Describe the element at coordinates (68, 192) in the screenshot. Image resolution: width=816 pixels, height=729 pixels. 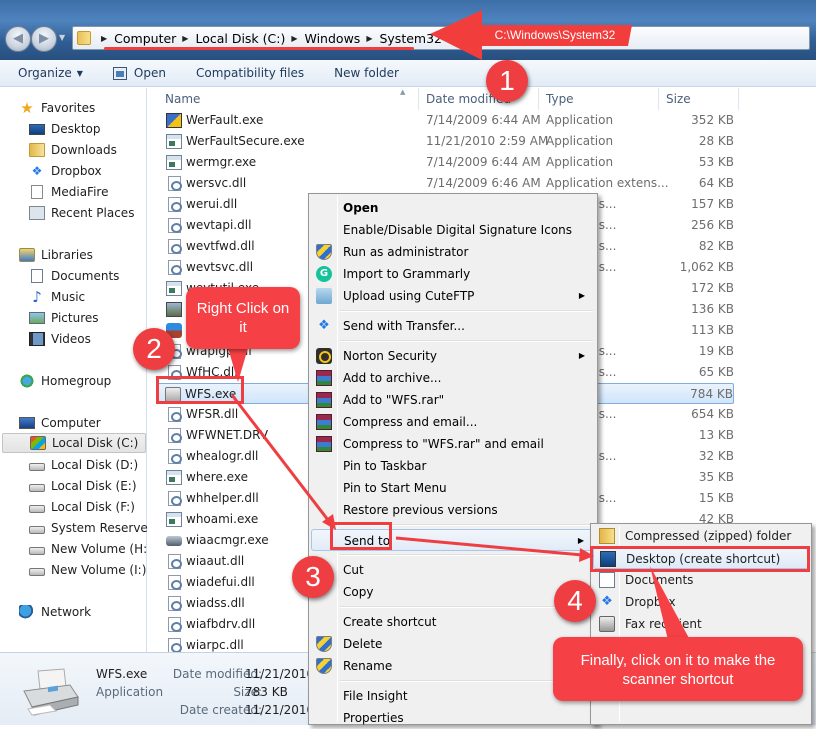
I see `nav-mediafire: MediaFire` at that location.